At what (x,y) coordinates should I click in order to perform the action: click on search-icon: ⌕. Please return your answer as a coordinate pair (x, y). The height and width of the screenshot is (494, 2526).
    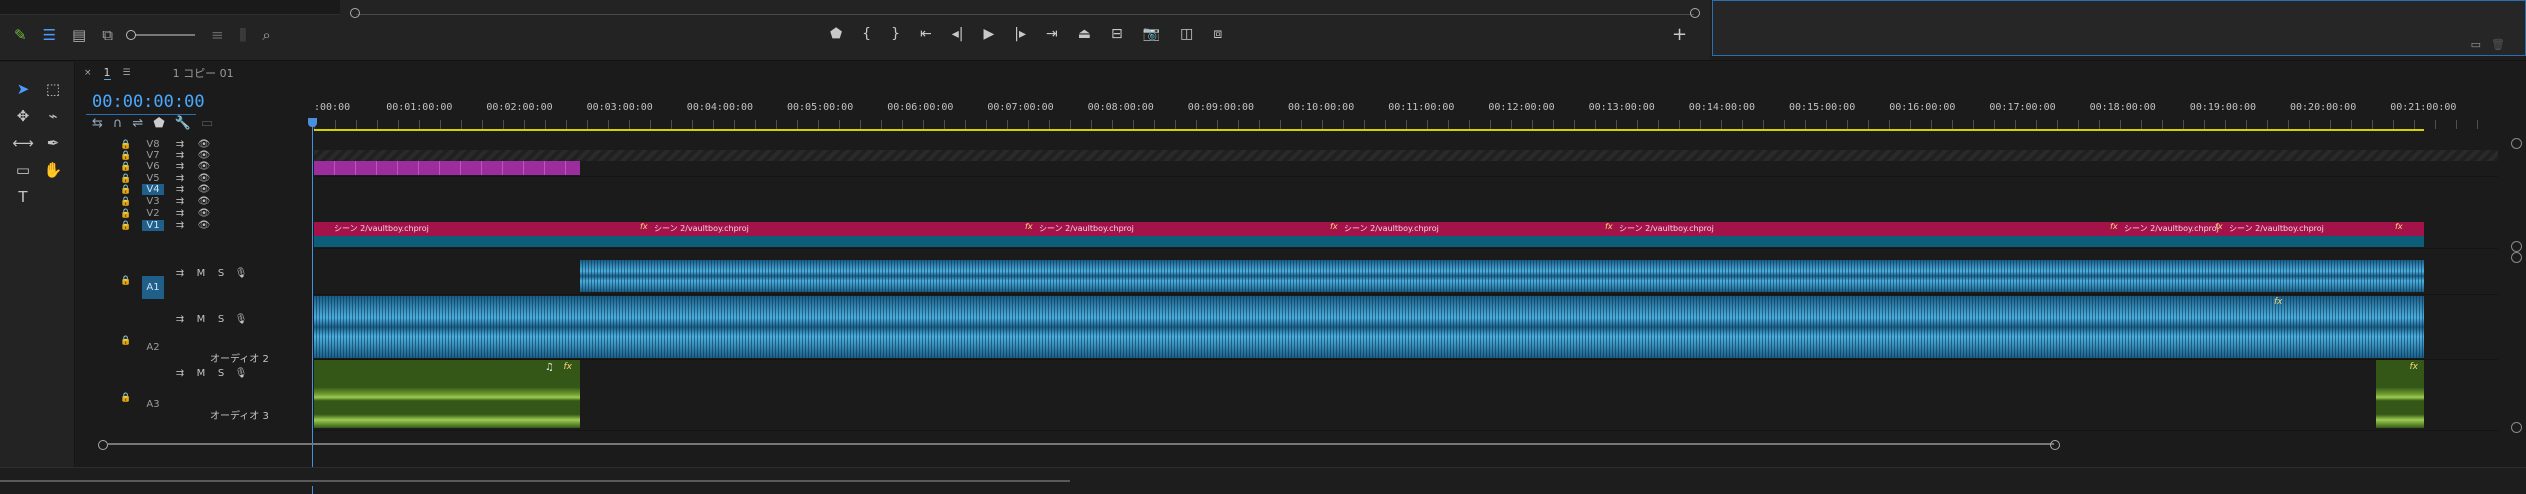
    Looking at the image, I should click on (266, 35).